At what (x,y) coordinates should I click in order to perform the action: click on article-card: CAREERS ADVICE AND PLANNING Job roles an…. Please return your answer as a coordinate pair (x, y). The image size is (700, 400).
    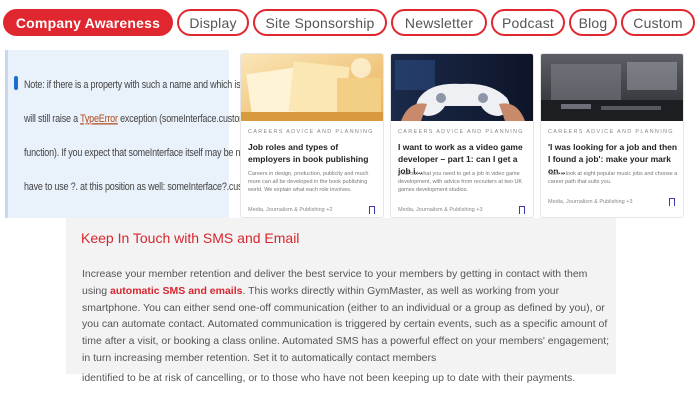
    Looking at the image, I should click on (312, 135).